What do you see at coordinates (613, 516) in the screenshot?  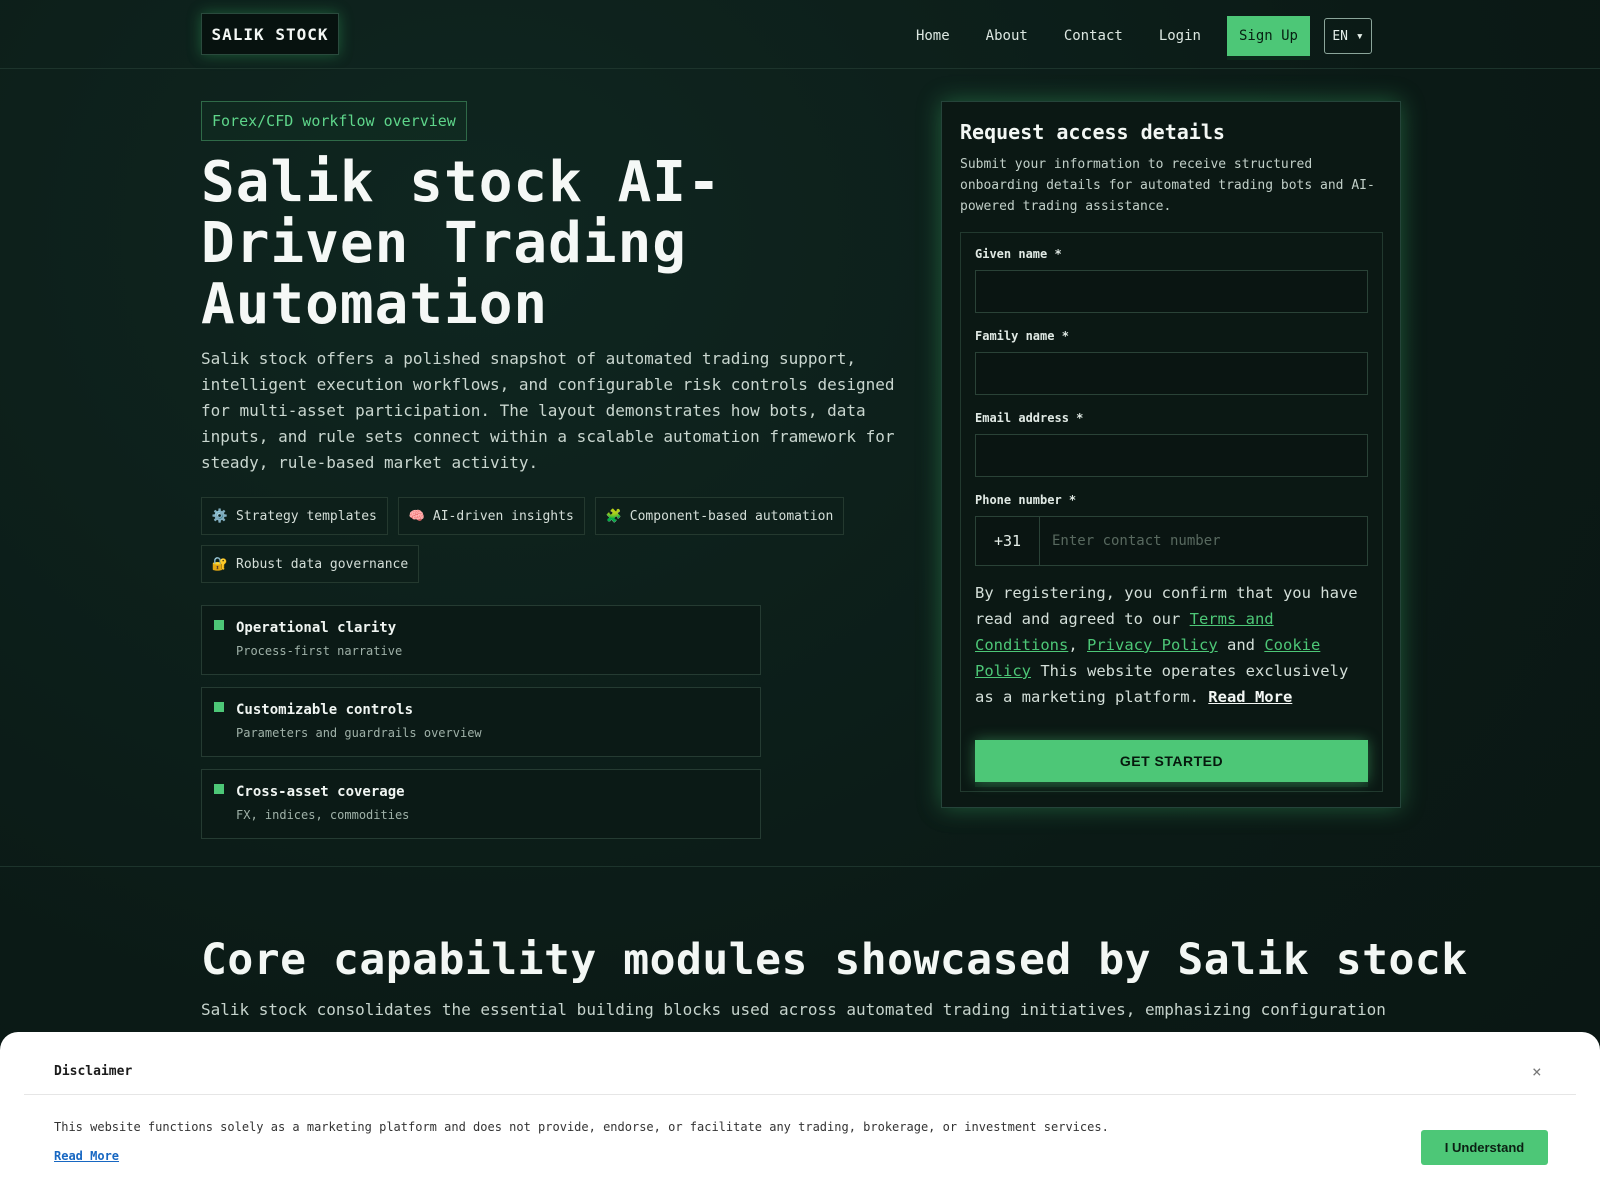 I see `puzzle-icon: 🧩` at bounding box center [613, 516].